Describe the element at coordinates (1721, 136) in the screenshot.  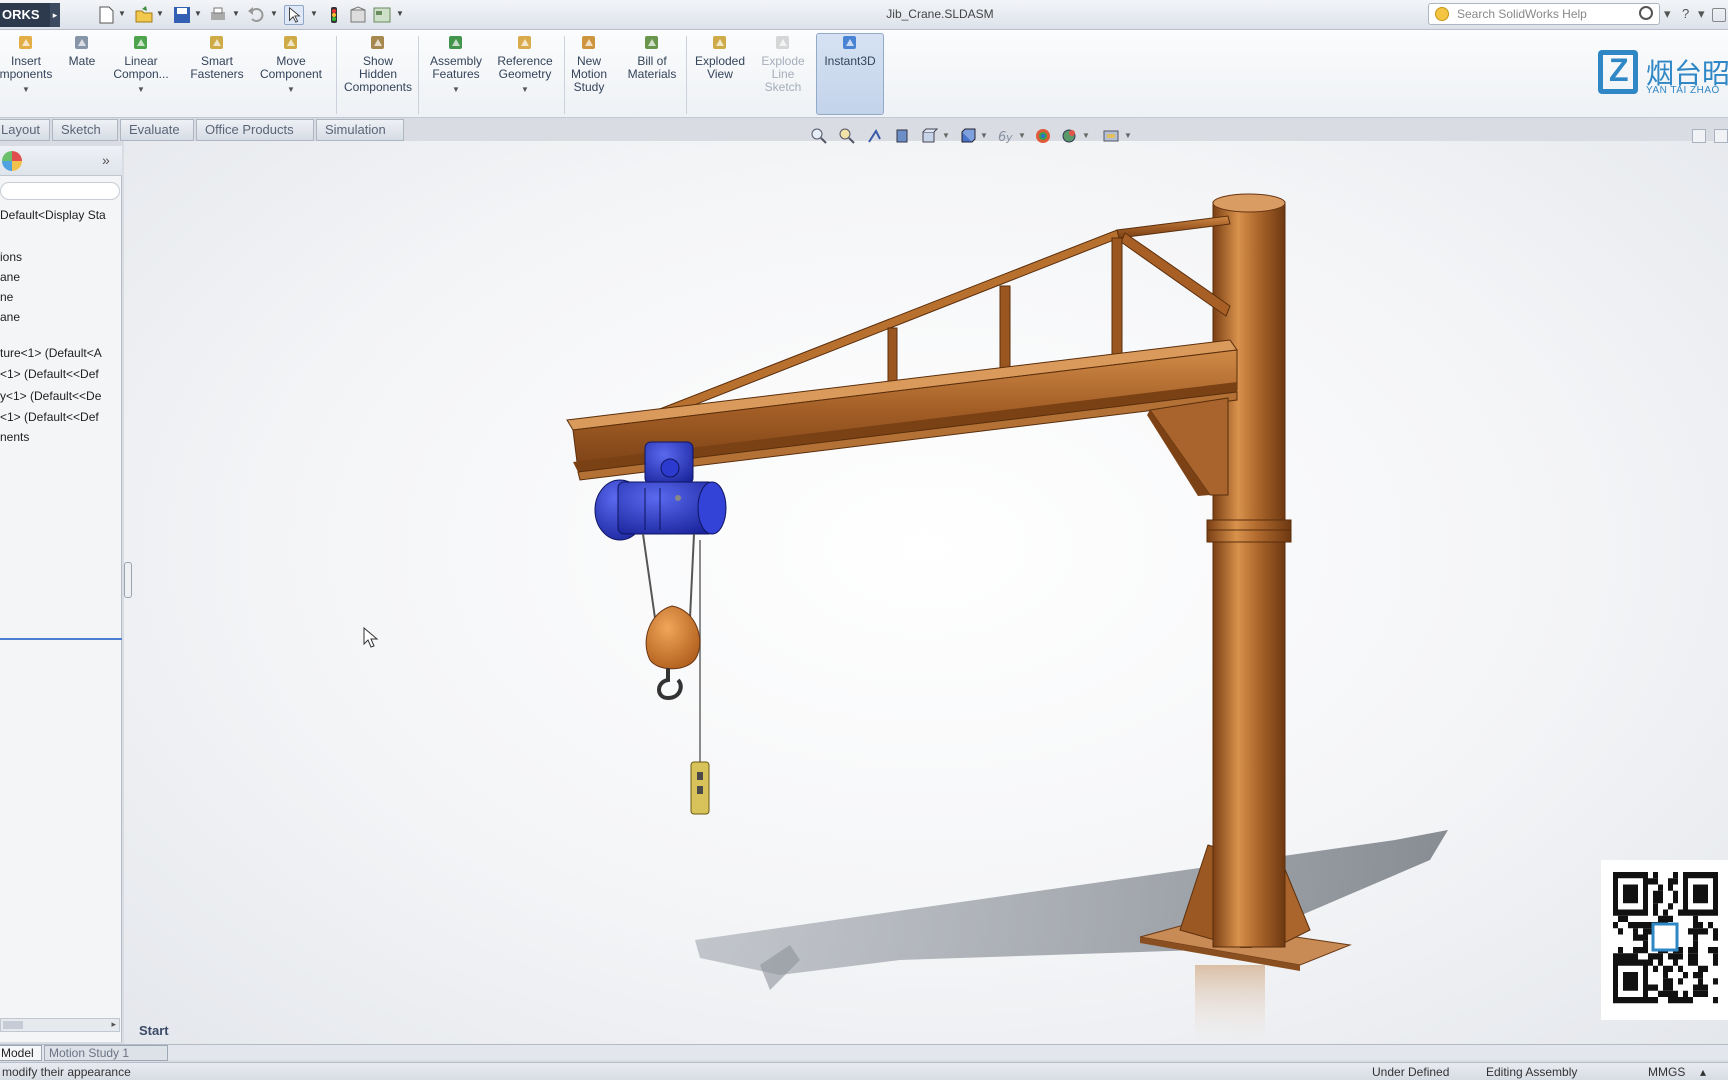
I see `viewport-maximize-icon` at that location.